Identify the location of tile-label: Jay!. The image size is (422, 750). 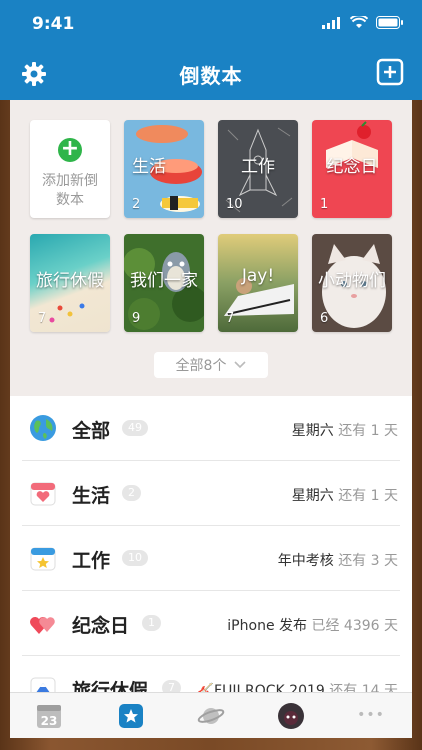
(258, 276).